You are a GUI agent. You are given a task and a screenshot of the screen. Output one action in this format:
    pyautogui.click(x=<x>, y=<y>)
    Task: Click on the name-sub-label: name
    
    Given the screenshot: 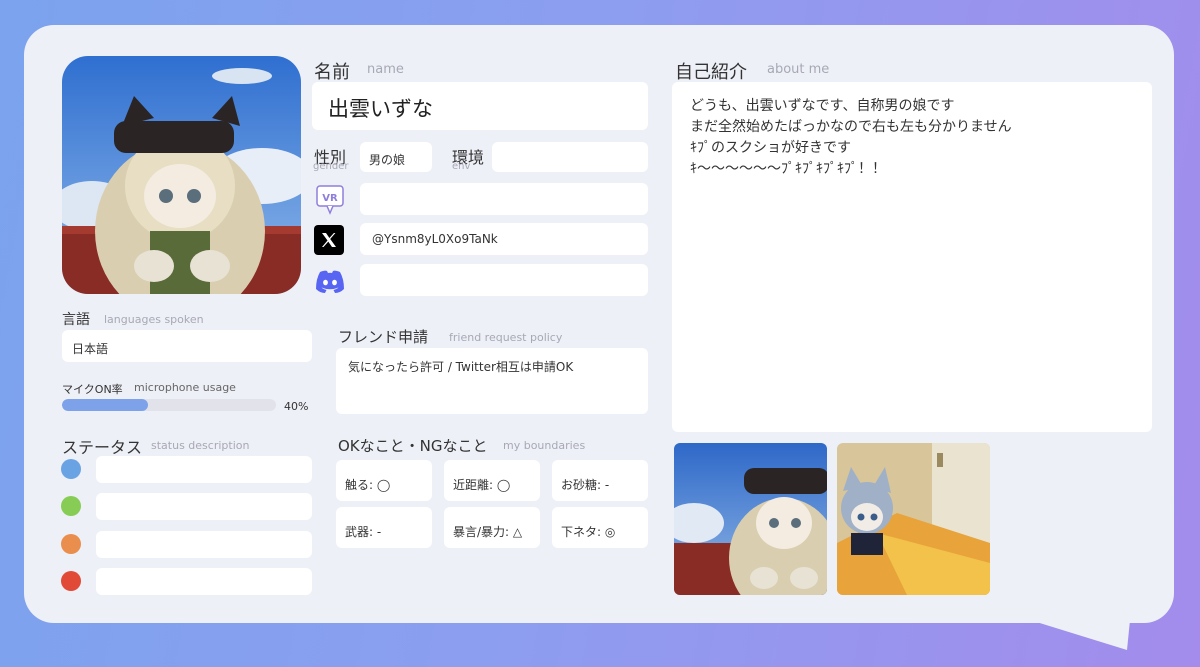 What is the action you would take?
    pyautogui.click(x=385, y=69)
    